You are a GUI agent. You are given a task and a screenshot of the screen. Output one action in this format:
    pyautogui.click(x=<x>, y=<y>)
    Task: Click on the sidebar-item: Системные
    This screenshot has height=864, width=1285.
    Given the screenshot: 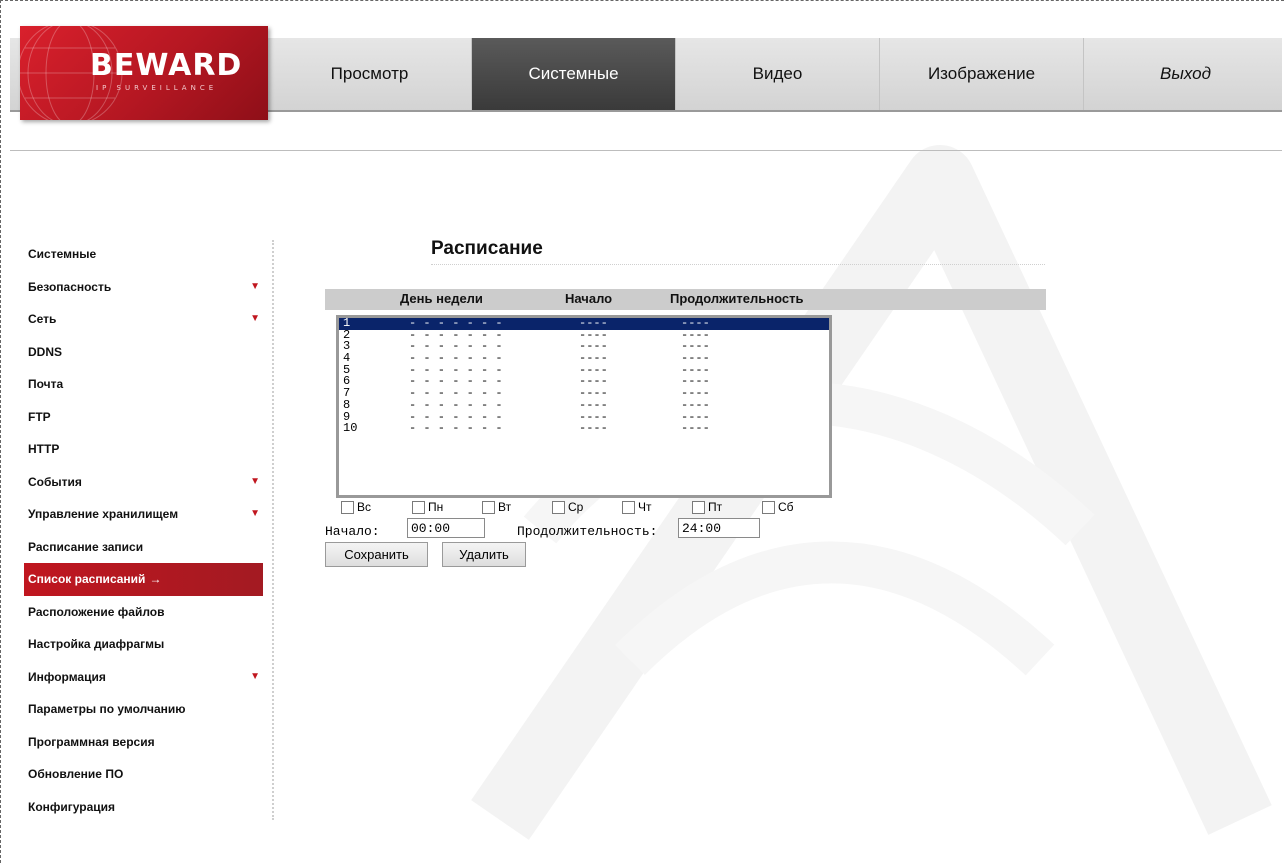 What is the action you would take?
    pyautogui.click(x=147, y=254)
    